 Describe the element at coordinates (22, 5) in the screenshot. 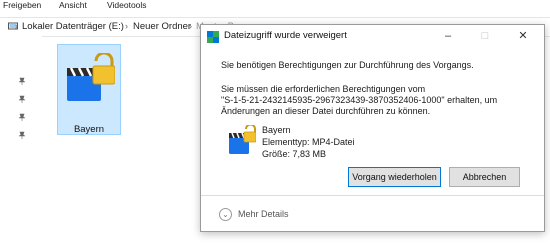

I see `ribbon-tab-share: Freigeben` at that location.